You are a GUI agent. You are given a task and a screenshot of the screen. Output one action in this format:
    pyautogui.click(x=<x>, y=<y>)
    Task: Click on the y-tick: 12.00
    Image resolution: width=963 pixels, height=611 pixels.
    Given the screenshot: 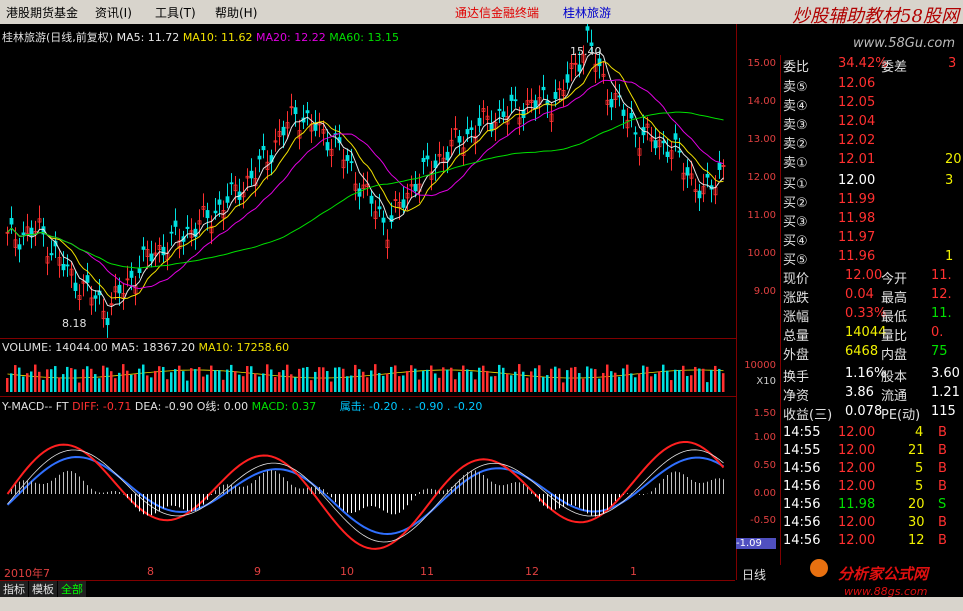 What is the action you would take?
    pyautogui.click(x=761, y=177)
    